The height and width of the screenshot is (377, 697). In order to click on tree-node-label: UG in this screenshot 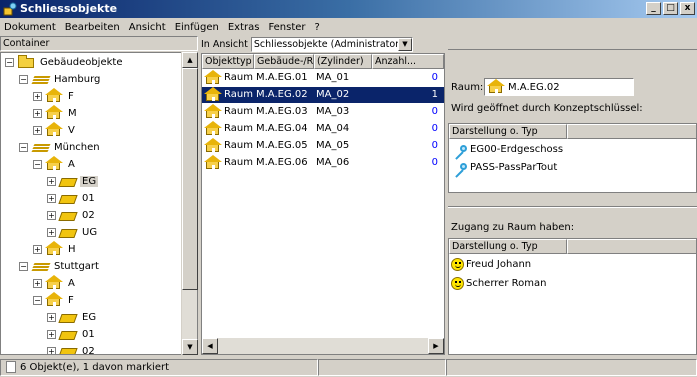, I will do `click(90, 232)`.